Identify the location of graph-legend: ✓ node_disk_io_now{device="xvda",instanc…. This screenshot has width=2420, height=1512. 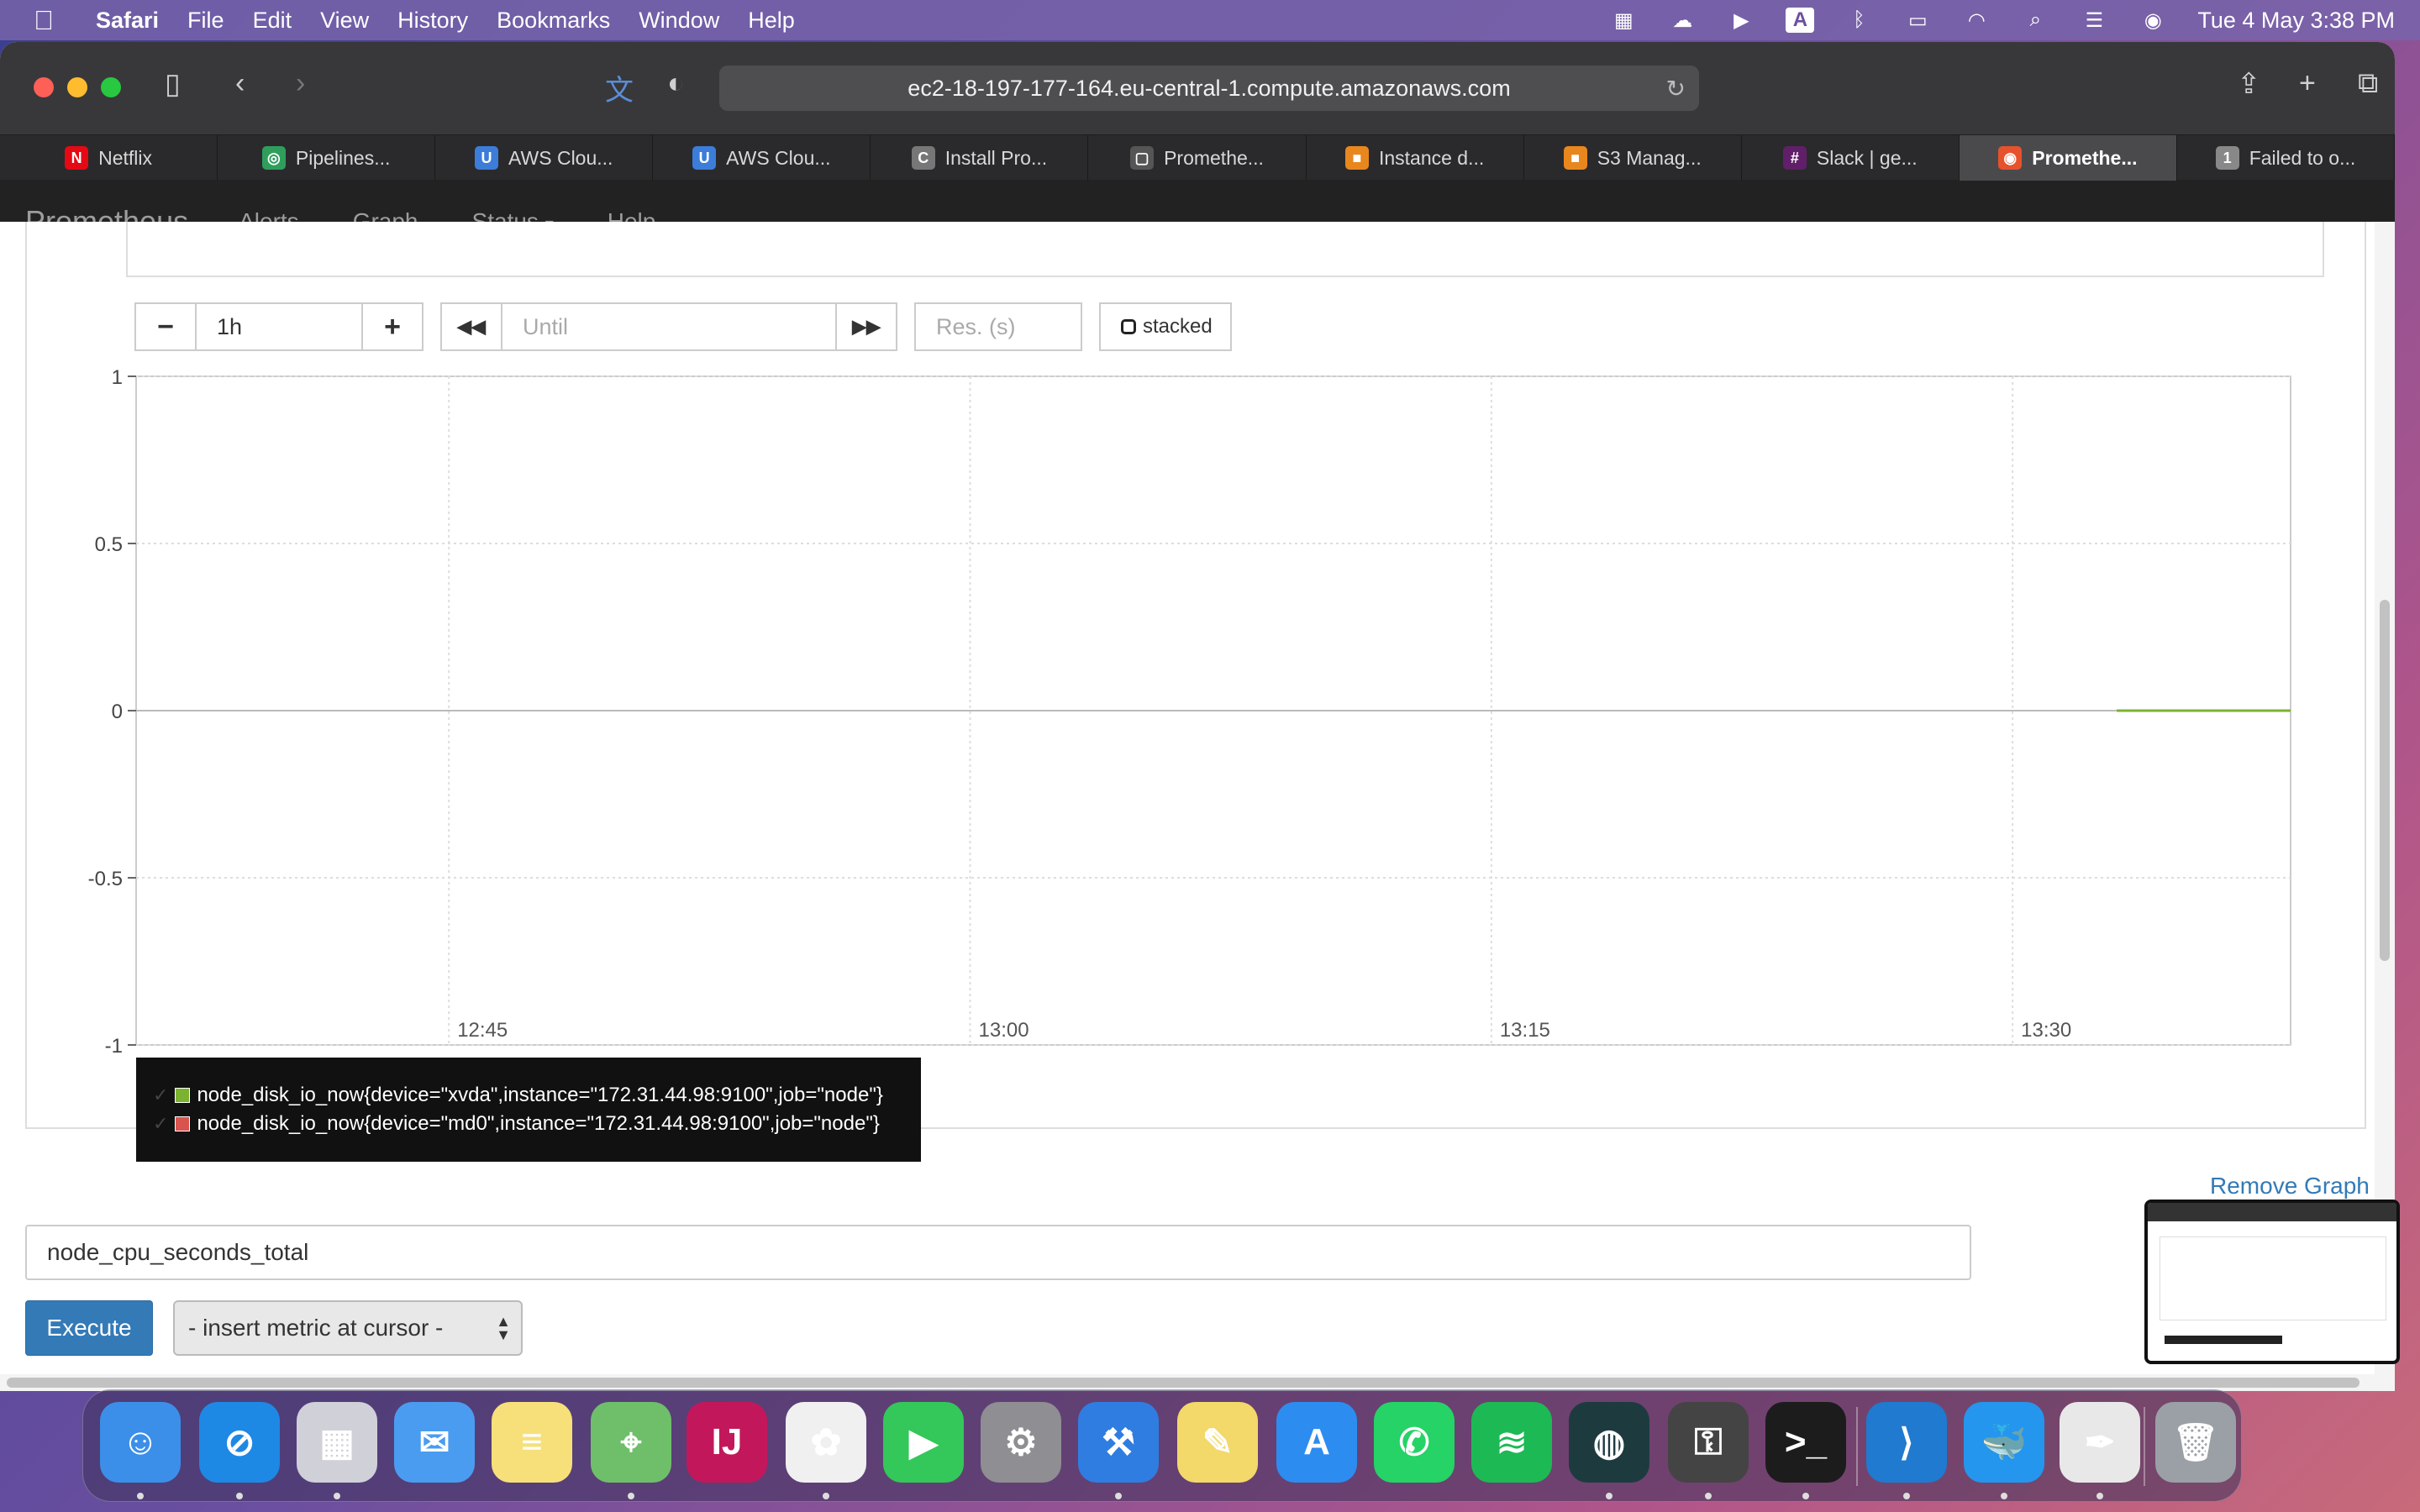
(528, 1110).